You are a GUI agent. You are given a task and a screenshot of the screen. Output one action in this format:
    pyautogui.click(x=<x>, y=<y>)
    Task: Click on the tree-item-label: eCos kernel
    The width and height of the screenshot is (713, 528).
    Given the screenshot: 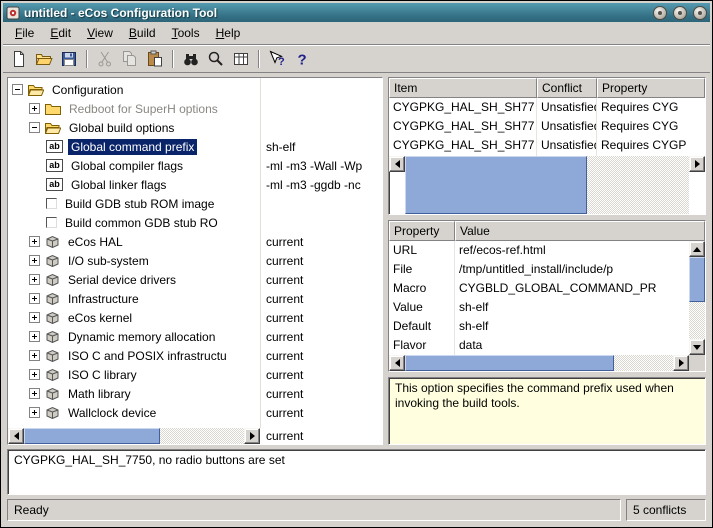 What is the action you would take?
    pyautogui.click(x=100, y=317)
    